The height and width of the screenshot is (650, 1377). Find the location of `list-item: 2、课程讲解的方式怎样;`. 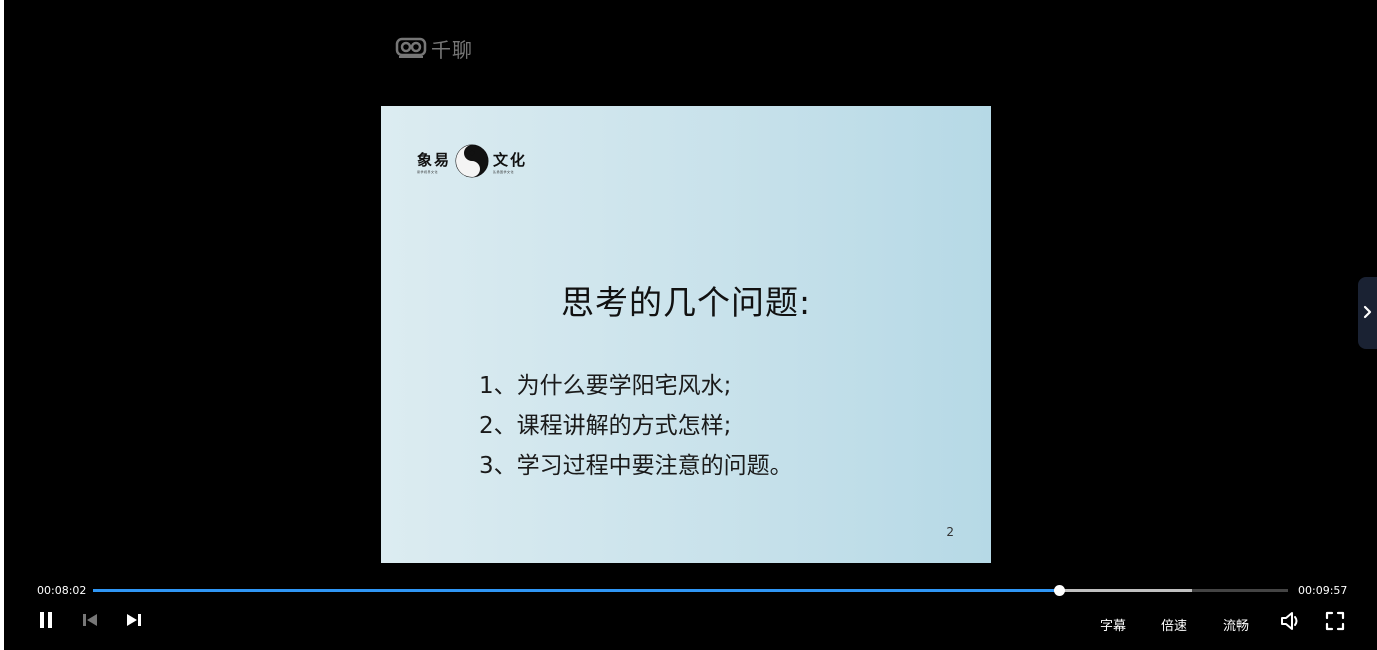

list-item: 2、课程讲解的方式怎样; is located at coordinates (605, 426).